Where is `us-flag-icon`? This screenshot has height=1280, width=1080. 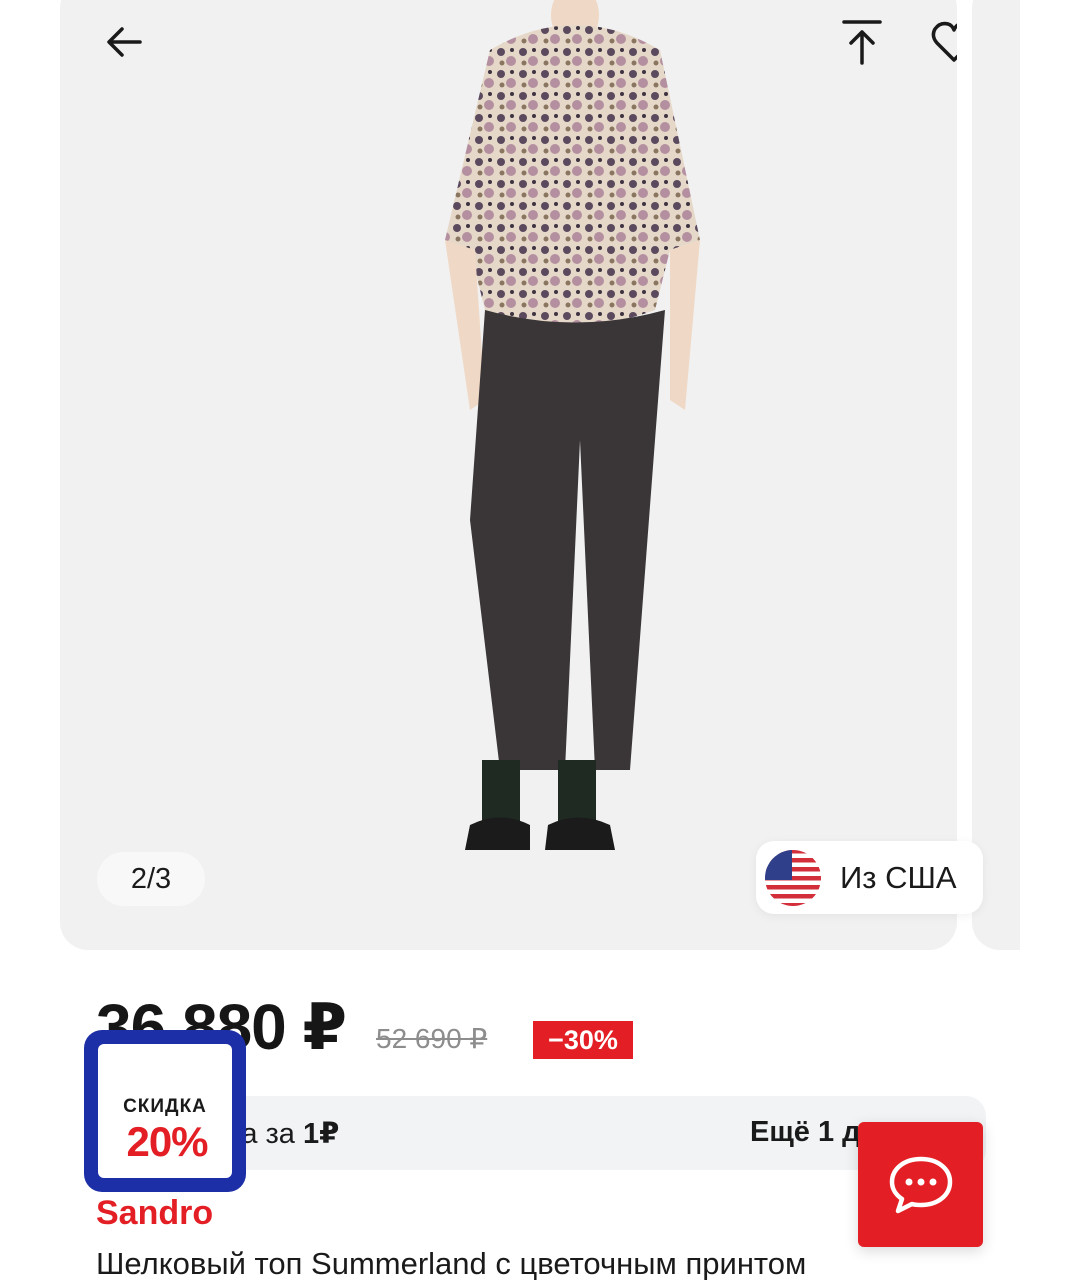 us-flag-icon is located at coordinates (793, 877).